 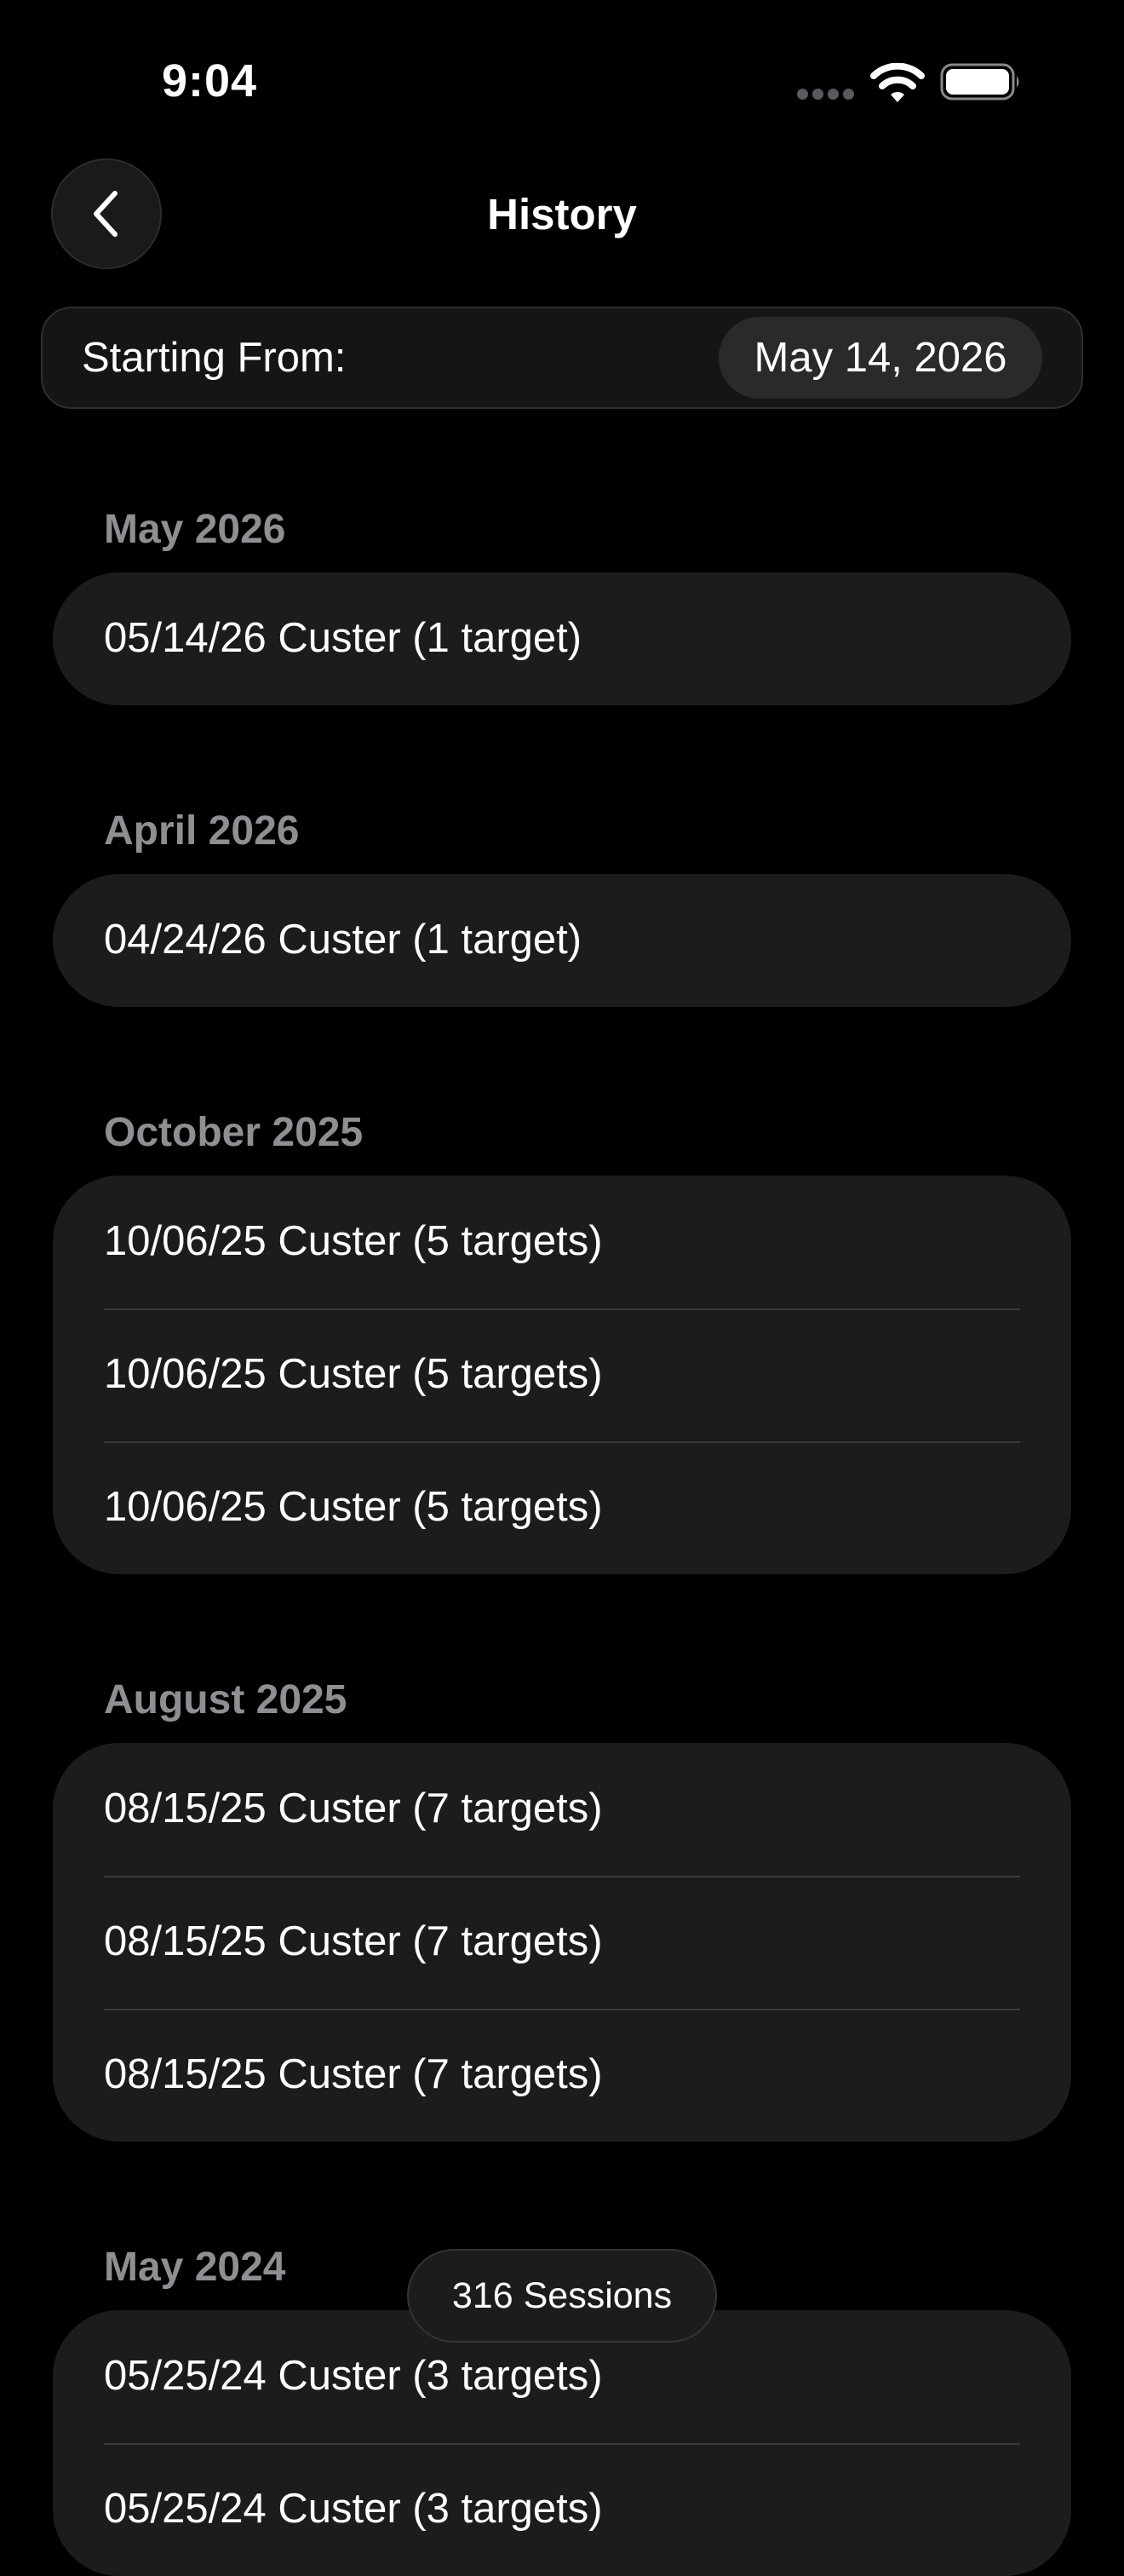 I want to click on status-time: 9:04, so click(x=210, y=81).